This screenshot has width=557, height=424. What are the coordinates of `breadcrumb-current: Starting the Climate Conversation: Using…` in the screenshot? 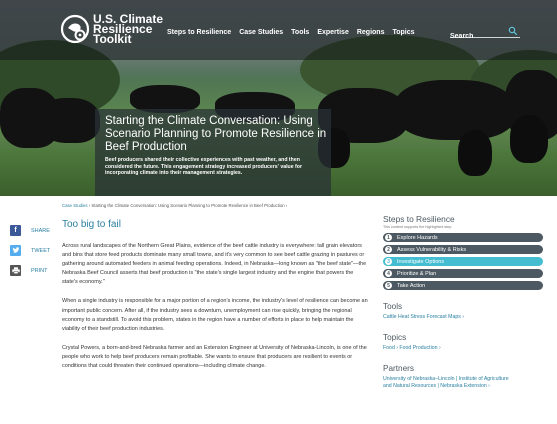 It's located at (188, 205).